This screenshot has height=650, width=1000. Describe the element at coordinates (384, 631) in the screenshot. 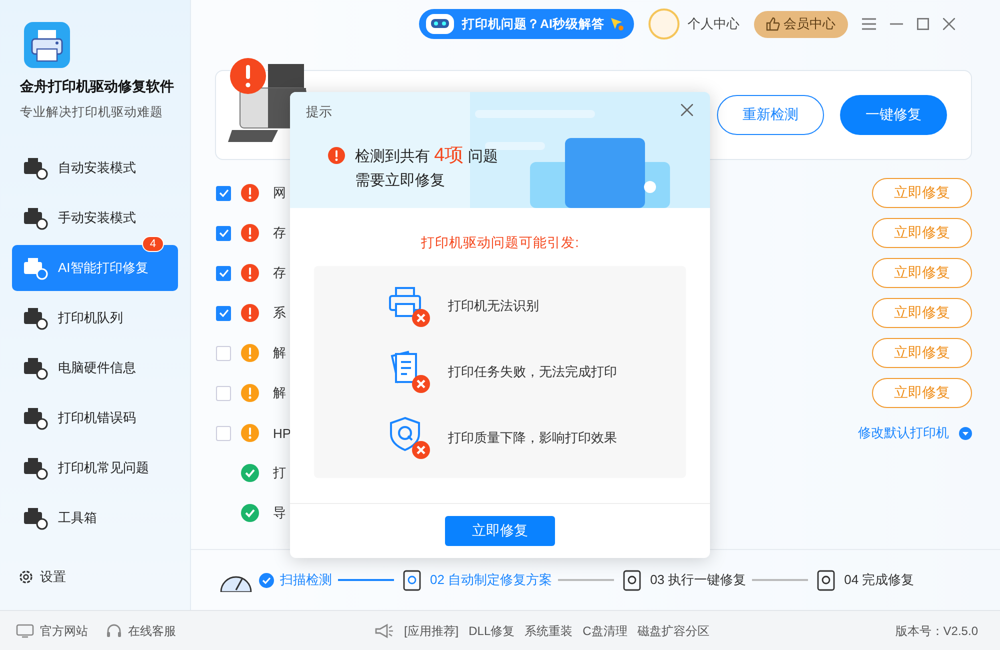

I see `megaphone-icon` at that location.